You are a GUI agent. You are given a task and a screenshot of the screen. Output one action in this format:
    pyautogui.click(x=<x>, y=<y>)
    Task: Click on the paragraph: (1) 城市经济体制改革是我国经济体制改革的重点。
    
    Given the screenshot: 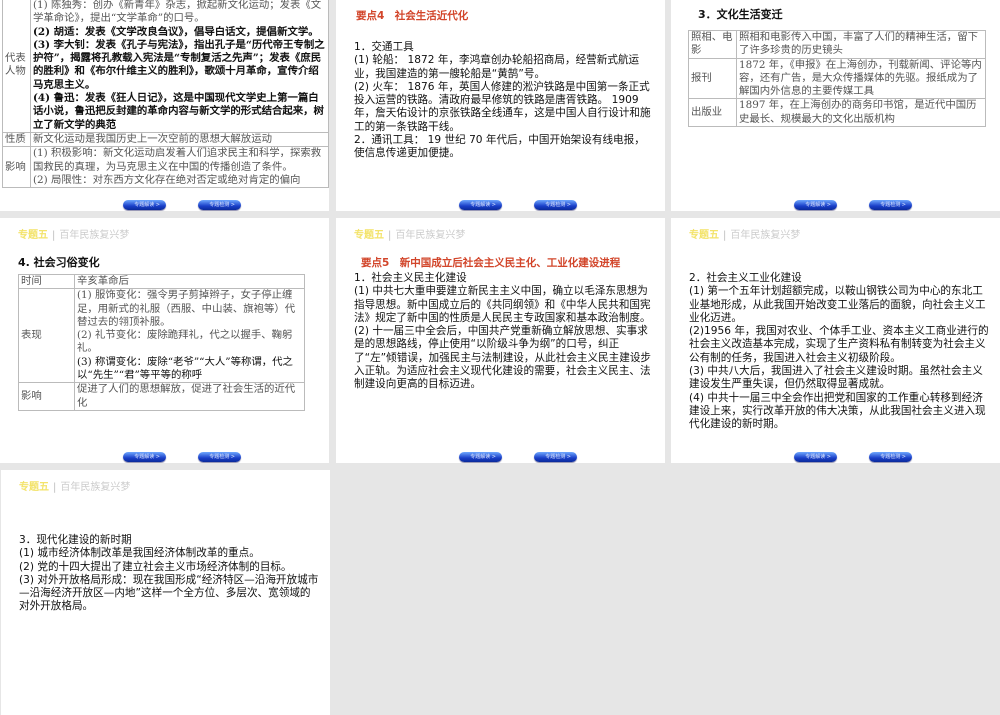 What is the action you would take?
    pyautogui.click(x=139, y=553)
    